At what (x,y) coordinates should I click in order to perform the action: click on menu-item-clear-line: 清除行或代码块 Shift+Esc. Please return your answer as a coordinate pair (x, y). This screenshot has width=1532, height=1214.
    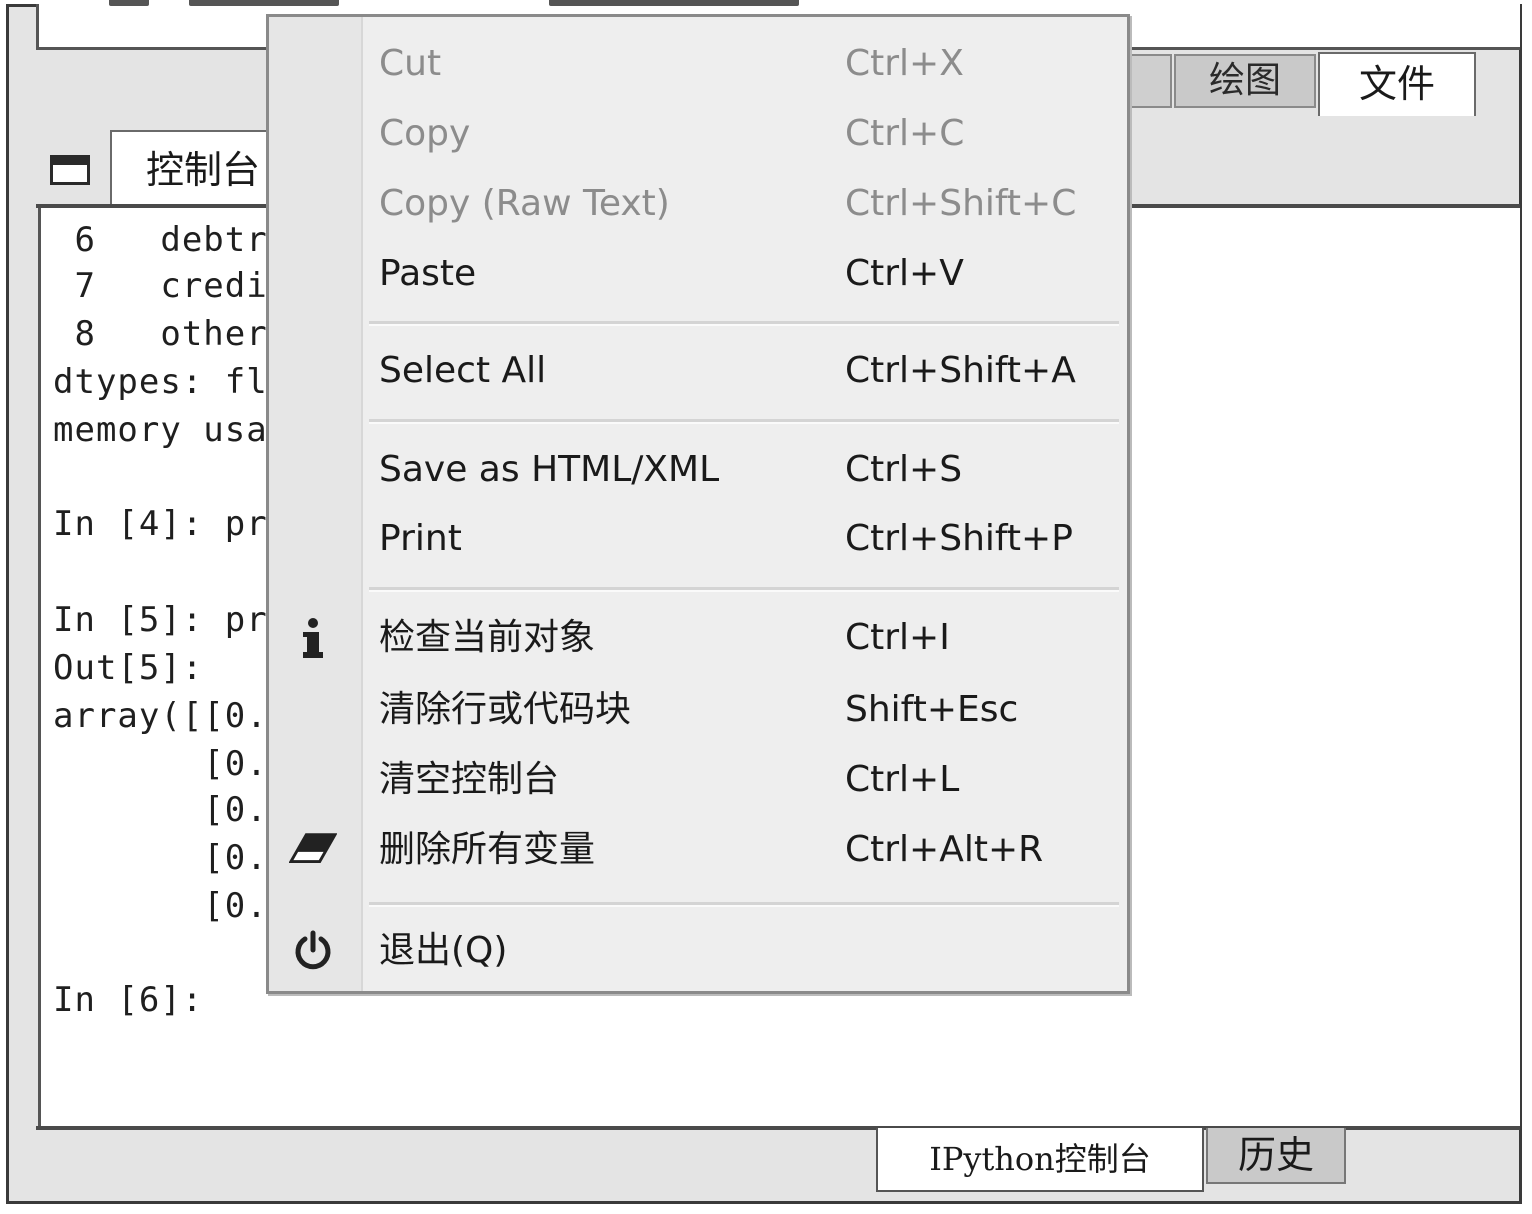
    Looking at the image, I should click on (698, 710).